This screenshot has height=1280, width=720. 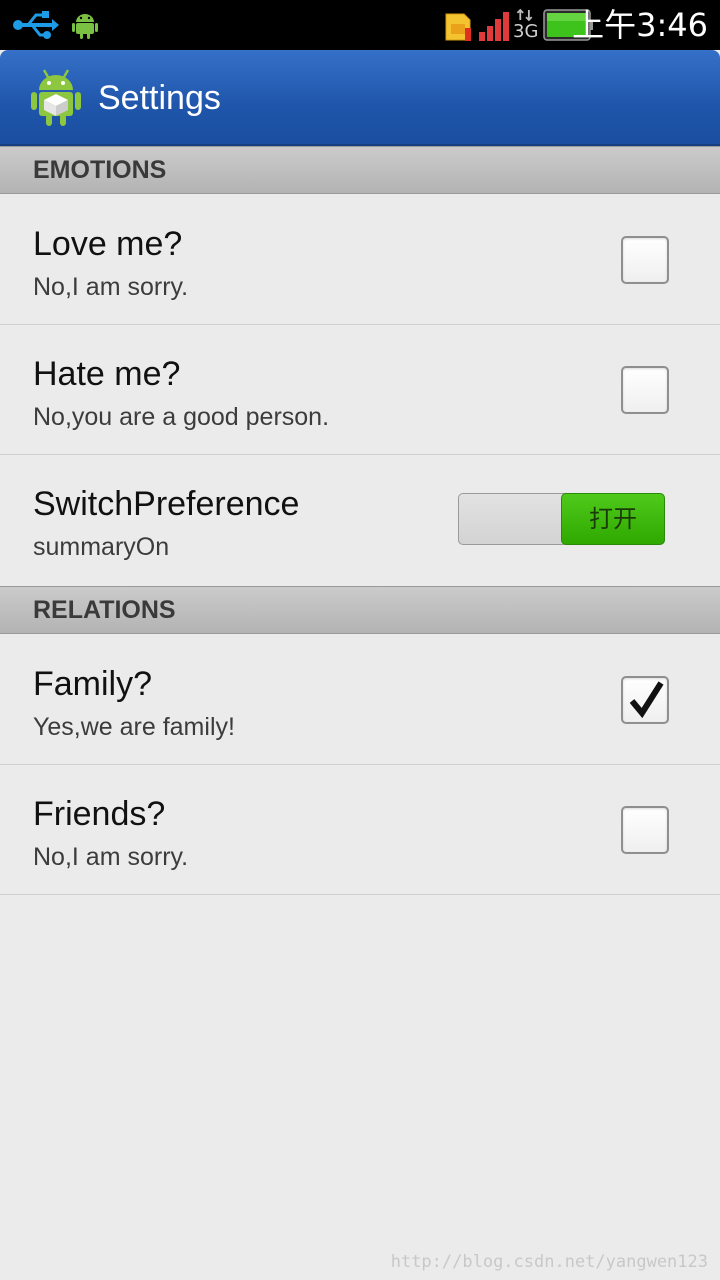 I want to click on switch-on-label: 打开, so click(x=613, y=519).